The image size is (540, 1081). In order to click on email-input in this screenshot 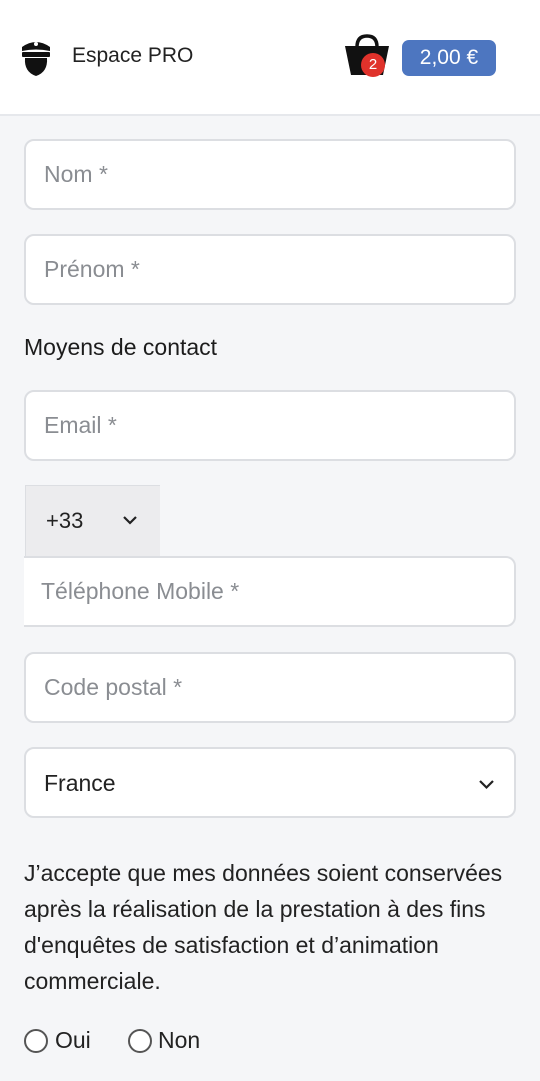, I will do `click(270, 425)`.